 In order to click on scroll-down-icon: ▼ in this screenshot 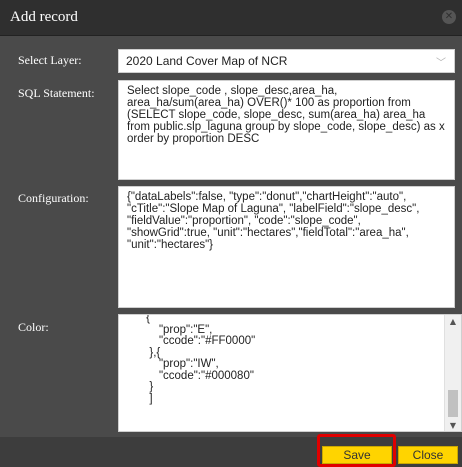, I will do `click(453, 425)`.